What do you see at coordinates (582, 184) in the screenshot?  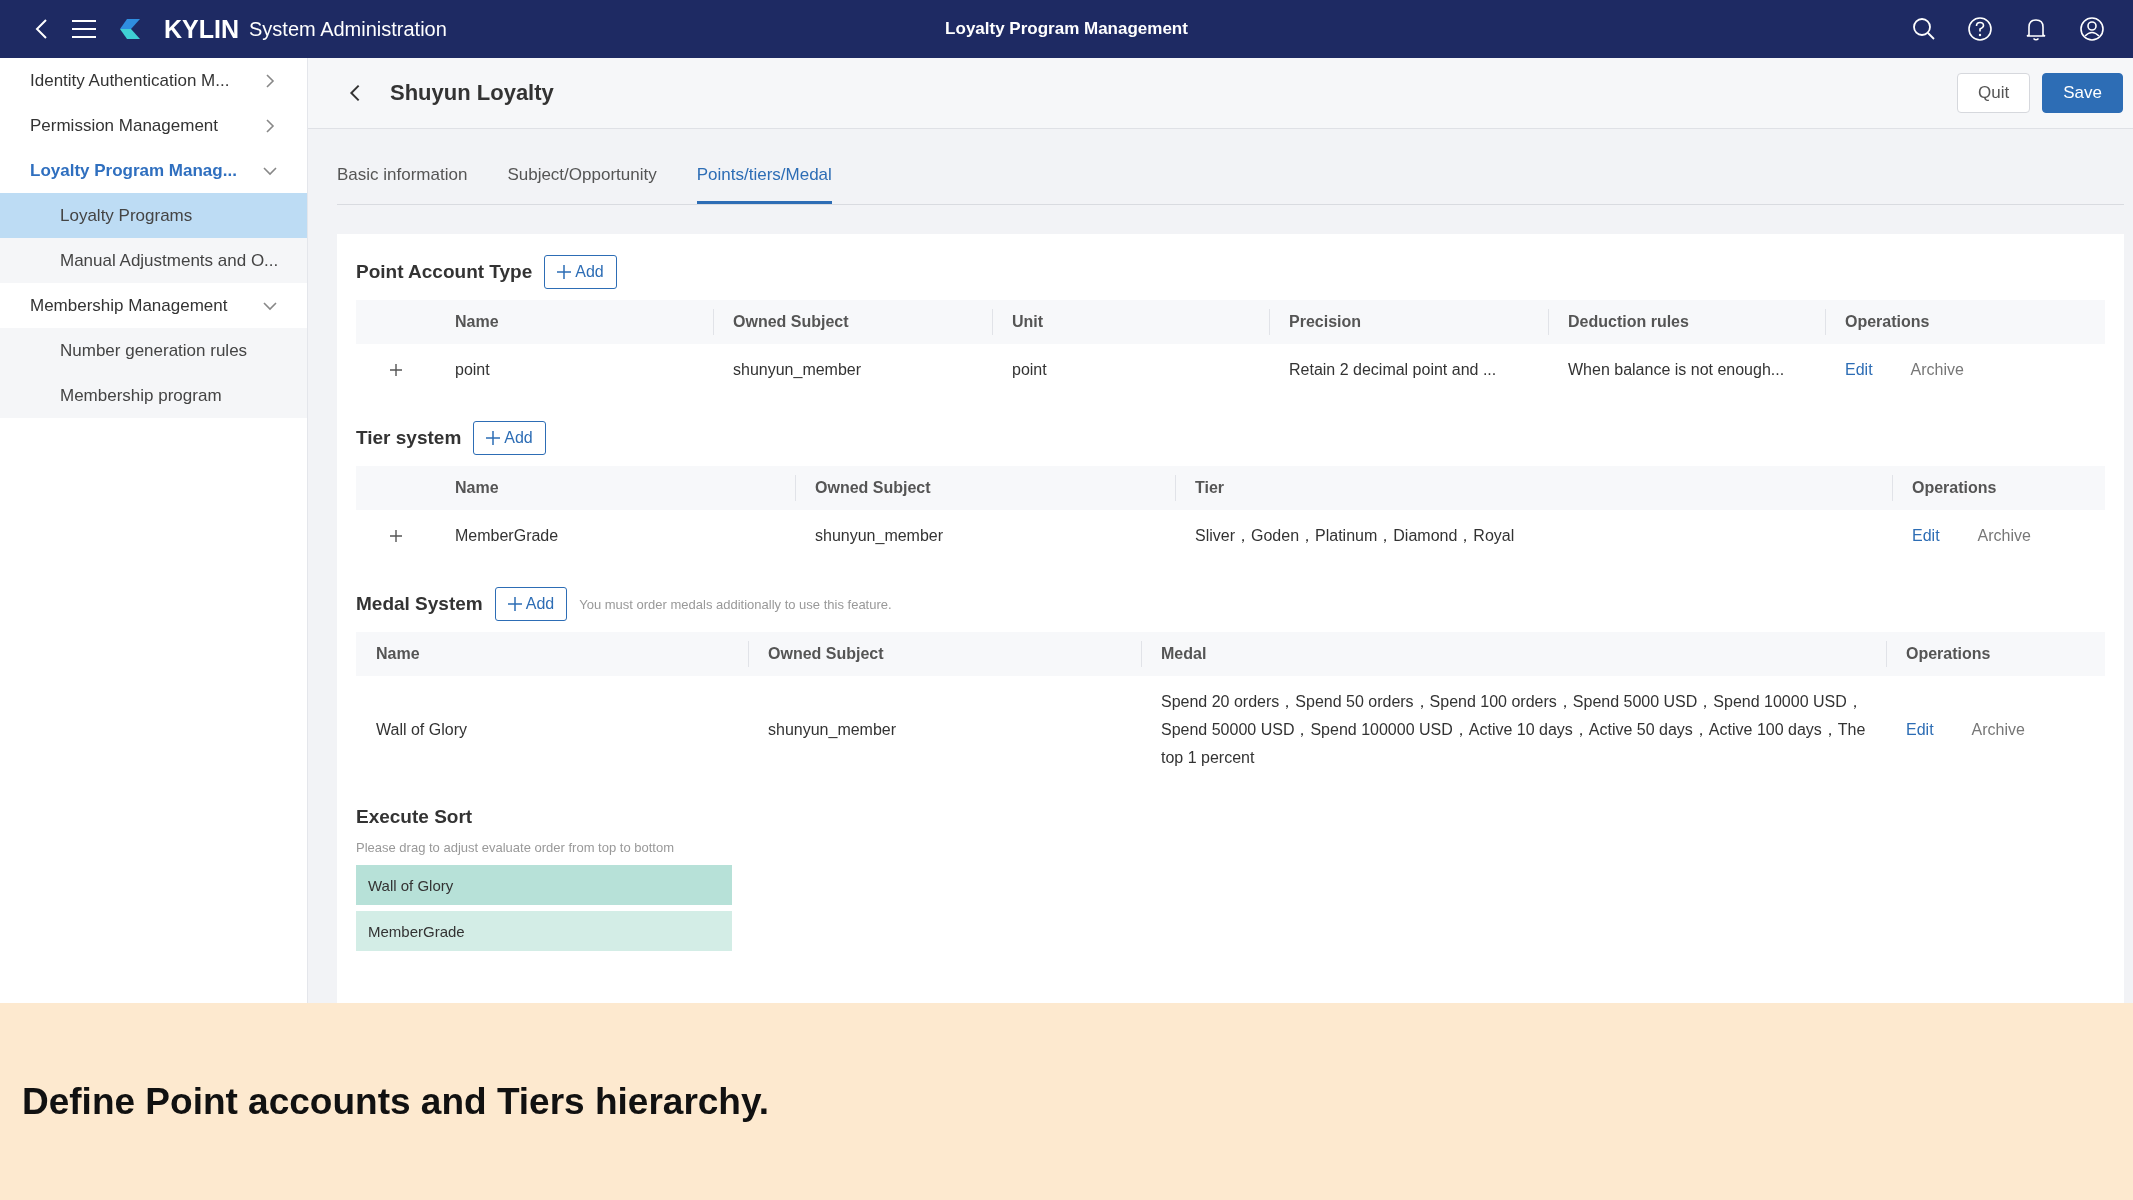 I see `tab: Subject/Opportunity` at bounding box center [582, 184].